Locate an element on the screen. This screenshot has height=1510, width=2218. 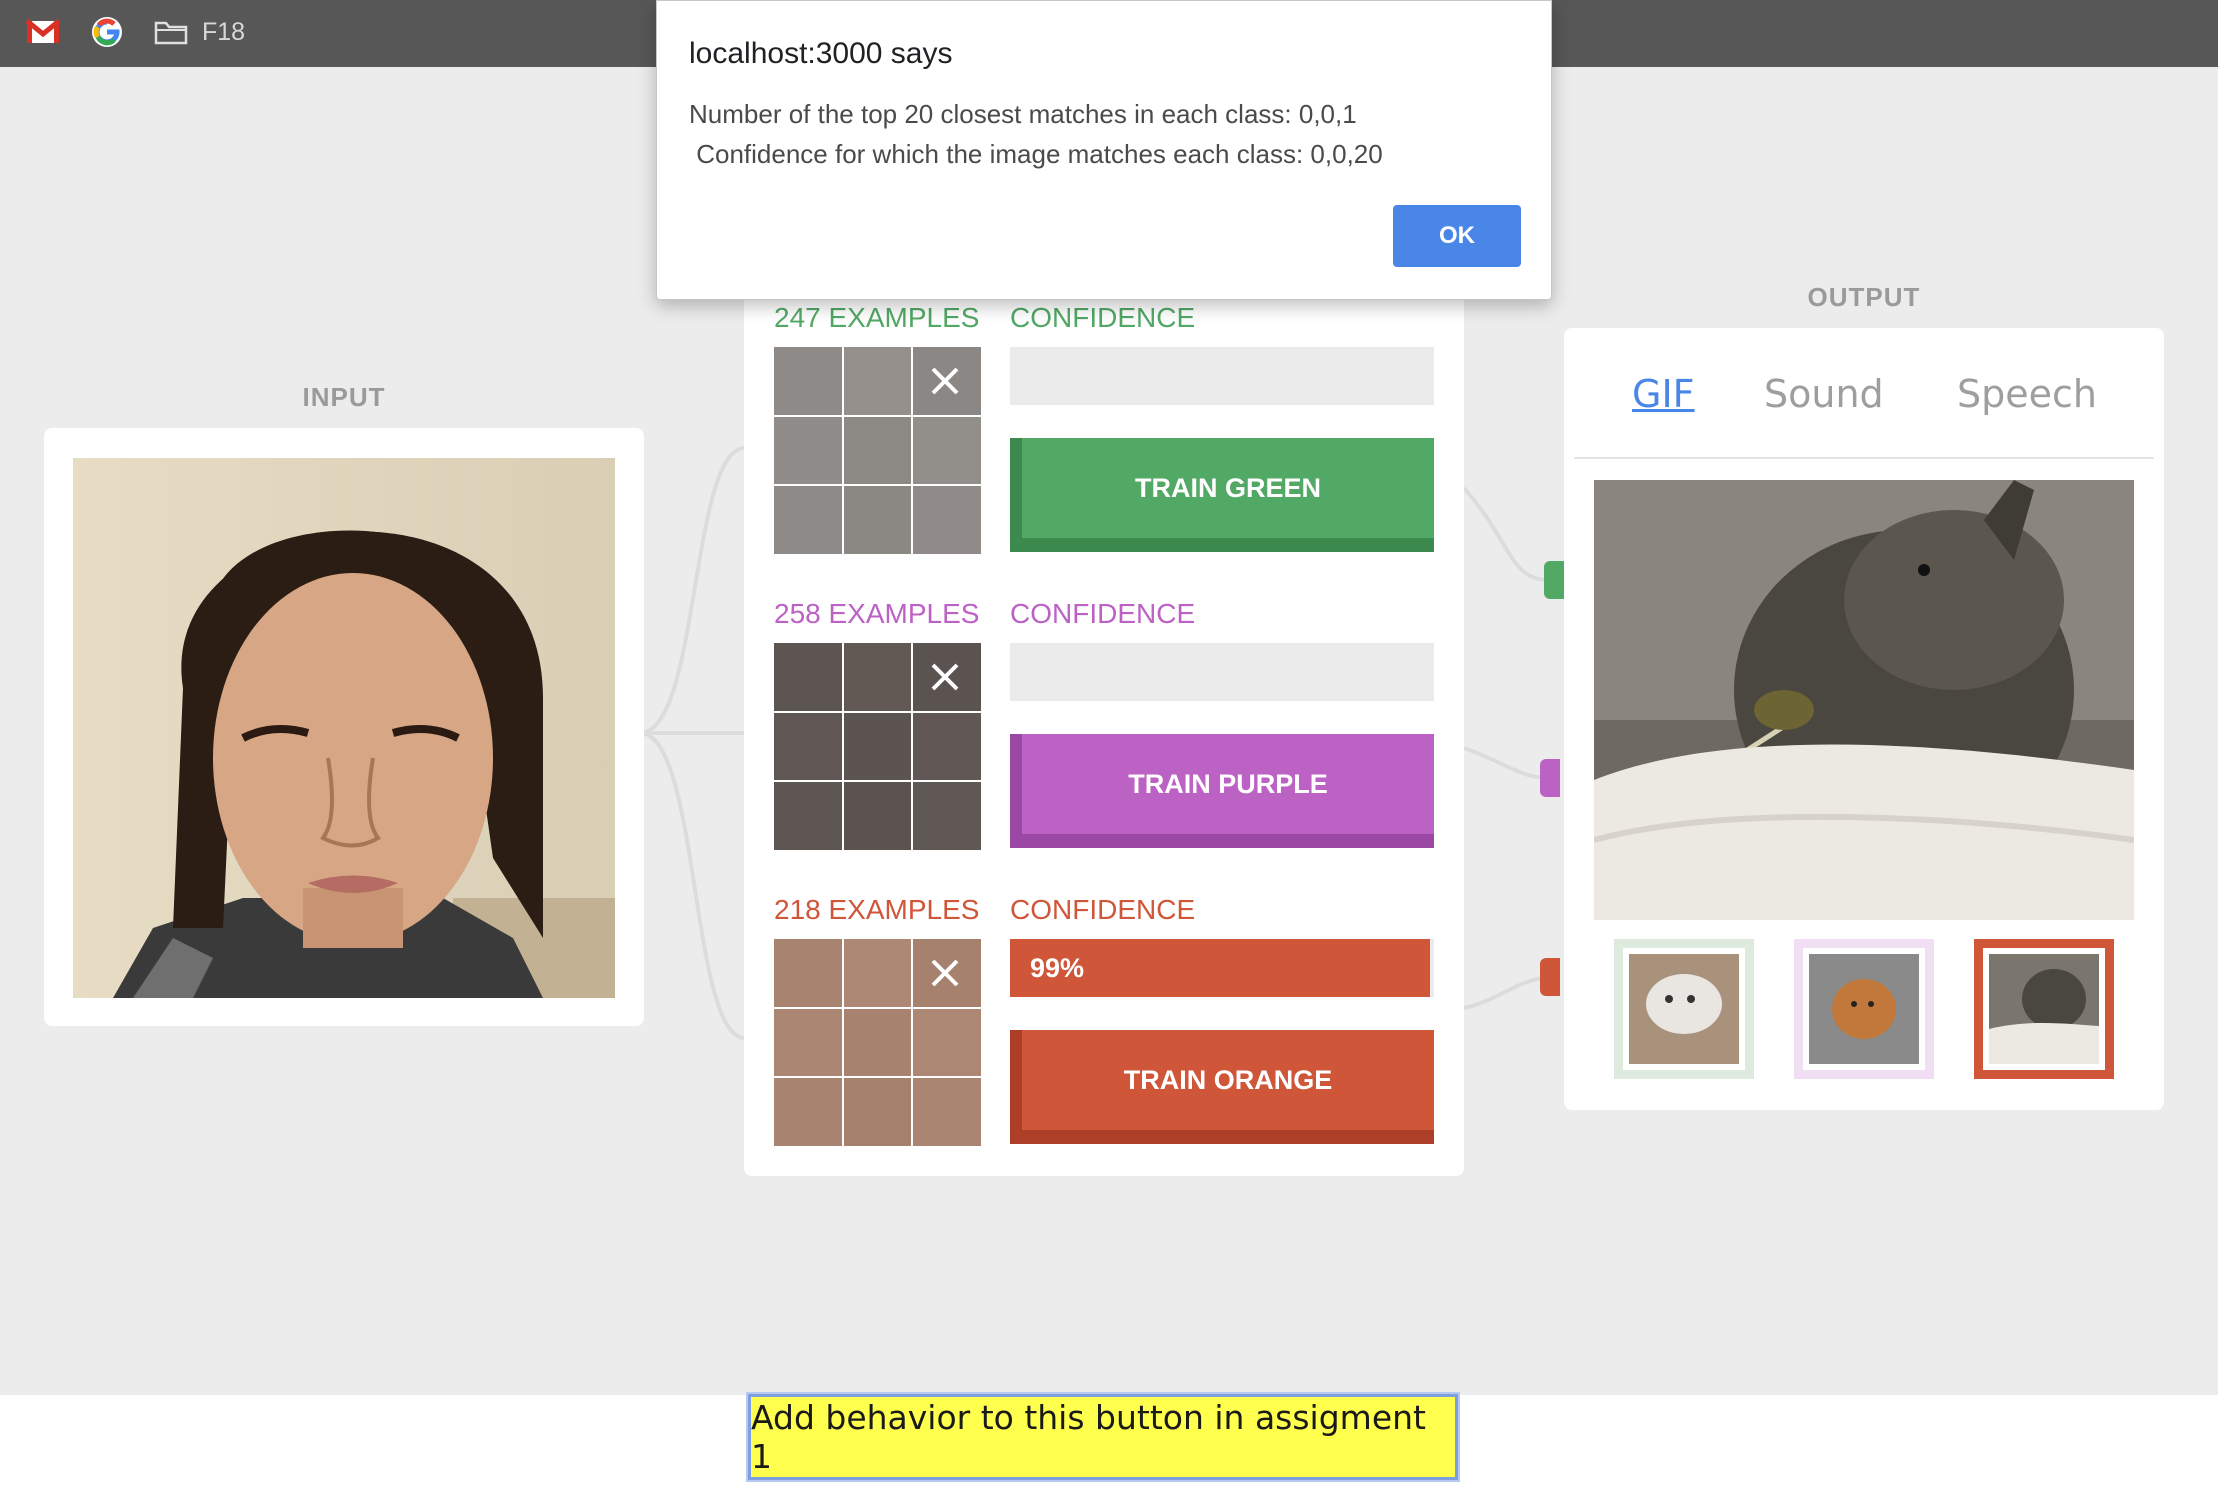
green-examples-count: 247 EXAMPLES is located at coordinates (877, 317).